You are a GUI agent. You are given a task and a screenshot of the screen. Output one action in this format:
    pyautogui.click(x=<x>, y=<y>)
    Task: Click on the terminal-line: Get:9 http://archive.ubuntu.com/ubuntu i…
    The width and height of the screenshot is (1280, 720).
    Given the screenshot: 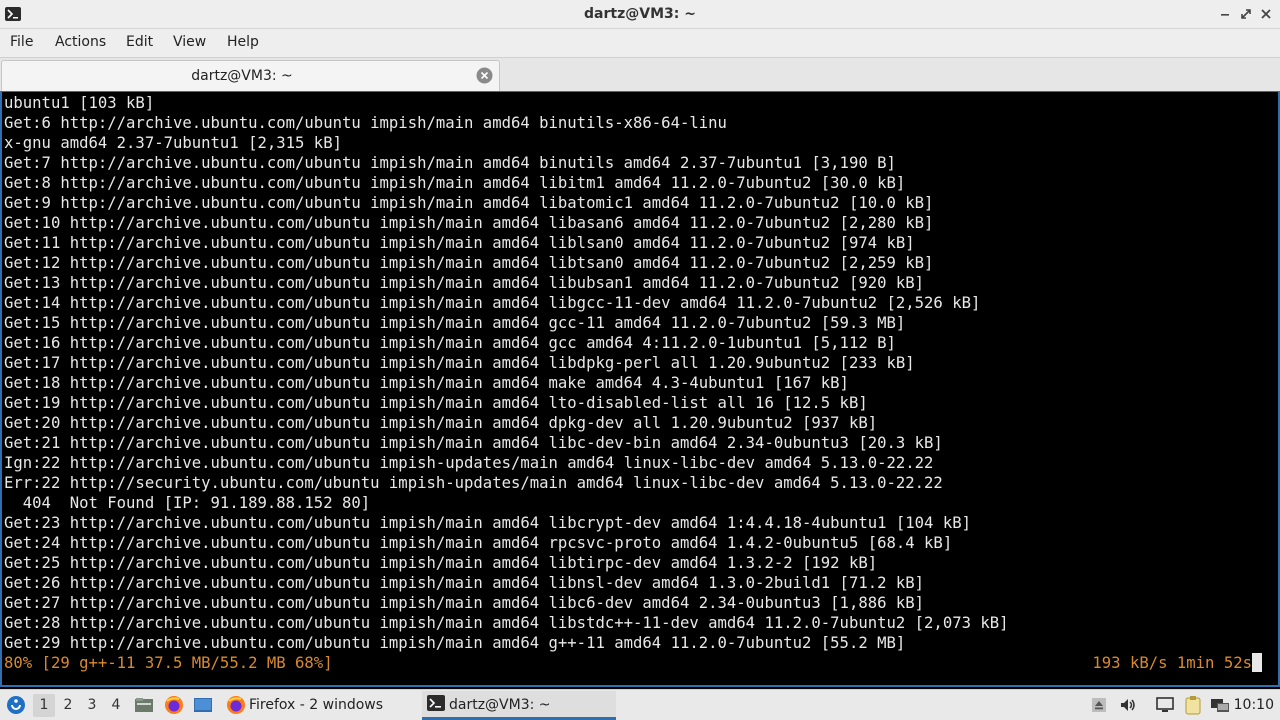 What is the action you would take?
    pyautogui.click(x=469, y=203)
    